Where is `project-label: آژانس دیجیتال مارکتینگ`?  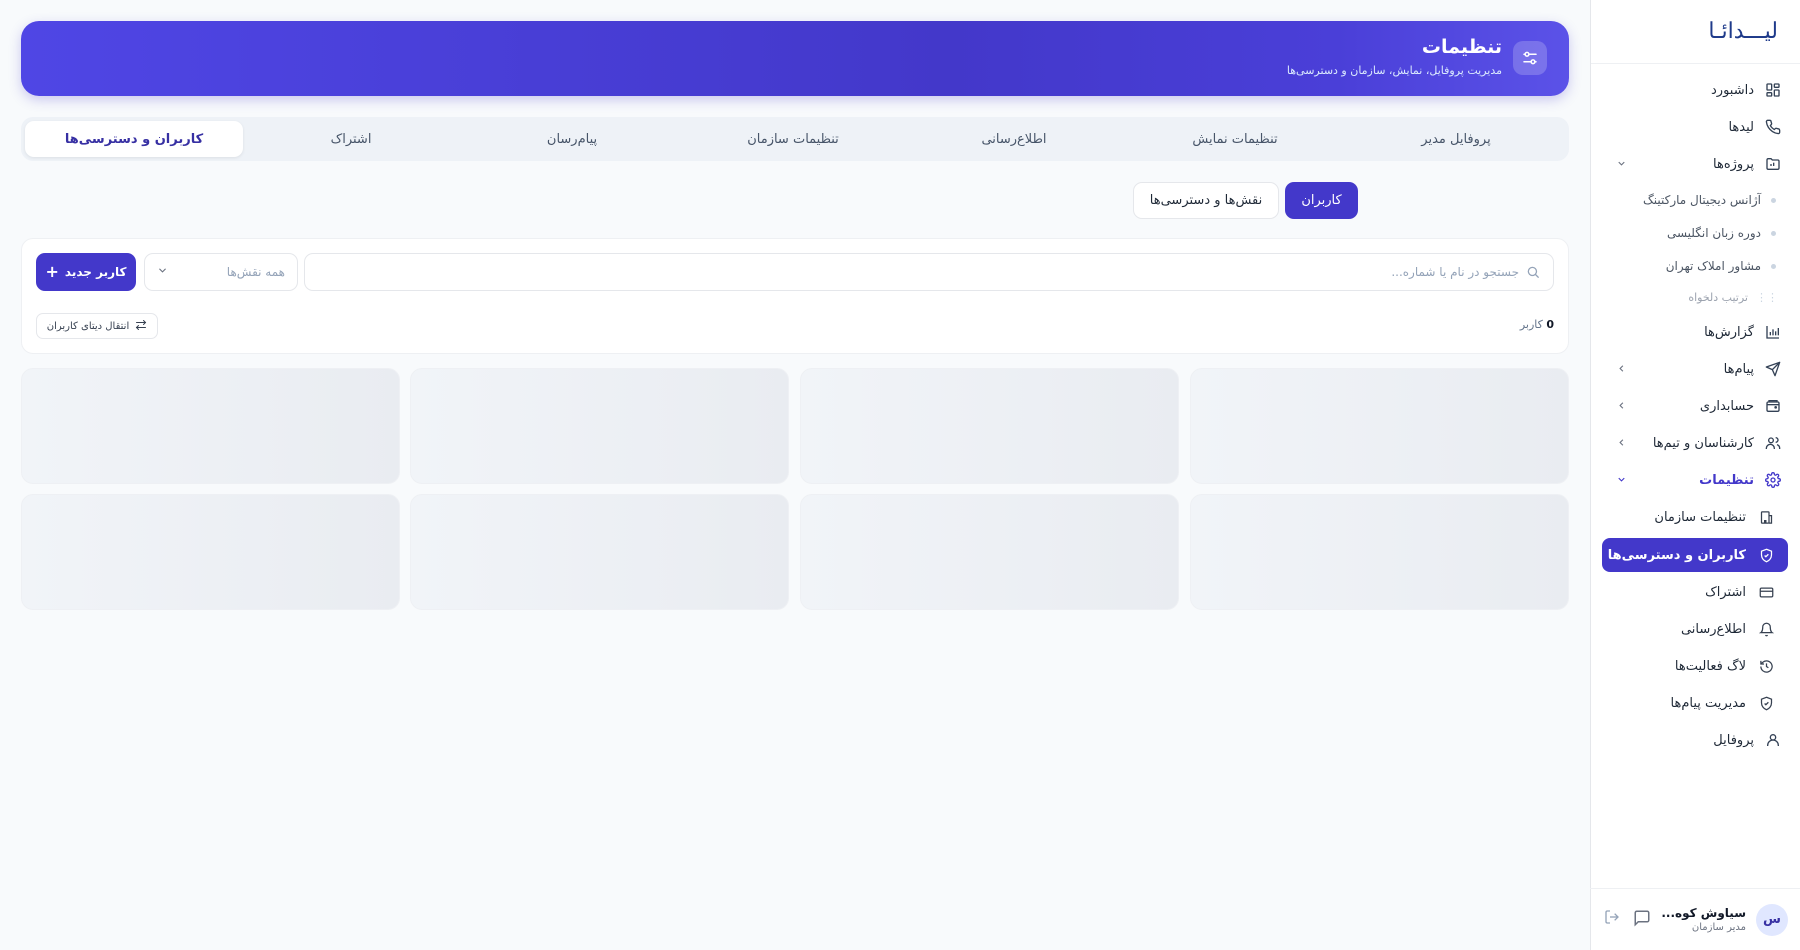 project-label: آژانس دیجیتال مارکتینگ is located at coordinates (1702, 200).